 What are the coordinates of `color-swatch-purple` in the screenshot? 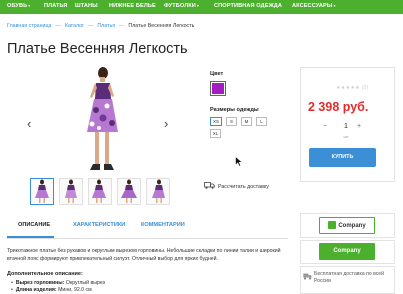 It's located at (218, 88).